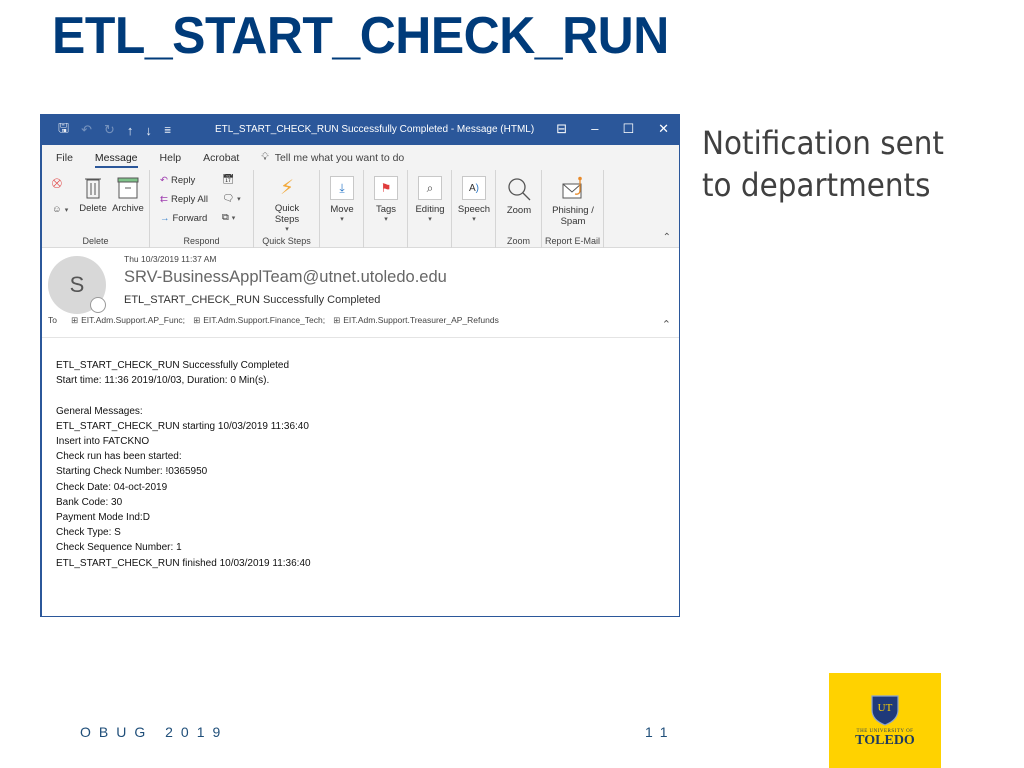 The height and width of the screenshot is (768, 1024). What do you see at coordinates (416, 320) in the screenshot?
I see `recipient: EIT.Adm.Support.Treasurer_AP_Refunds` at bounding box center [416, 320].